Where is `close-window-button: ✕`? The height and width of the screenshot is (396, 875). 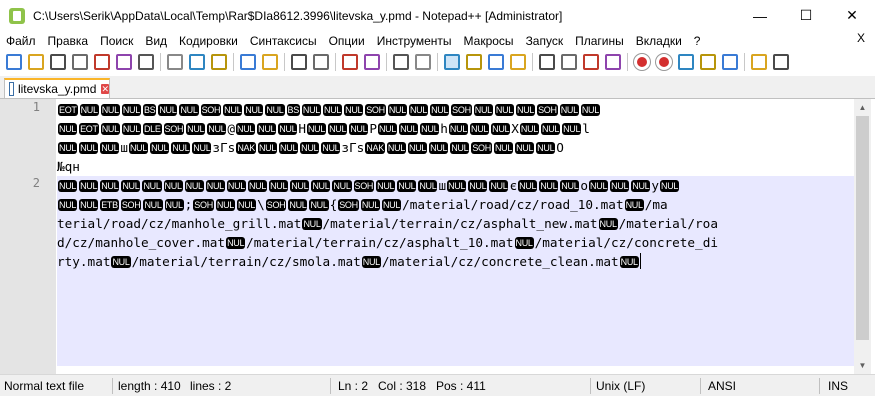 close-window-button: ✕ is located at coordinates (852, 15).